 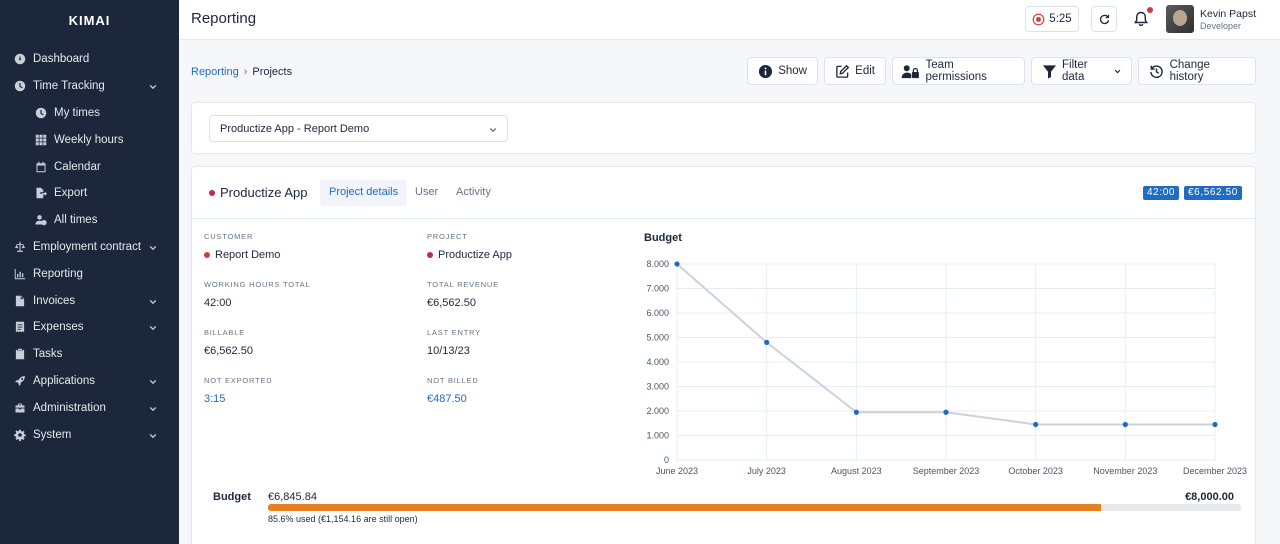 What do you see at coordinates (89, 193) in the screenshot?
I see `sidebar-item-export: Export` at bounding box center [89, 193].